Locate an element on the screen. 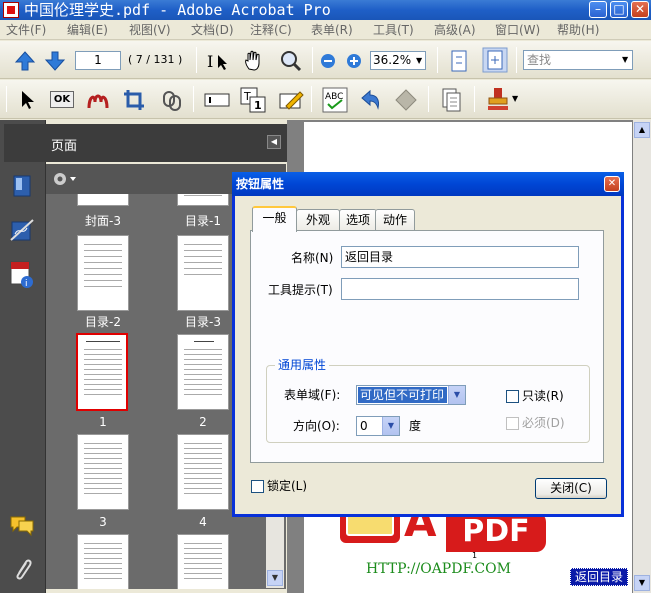  thumbnail-label: 1 is located at coordinates (103, 422).